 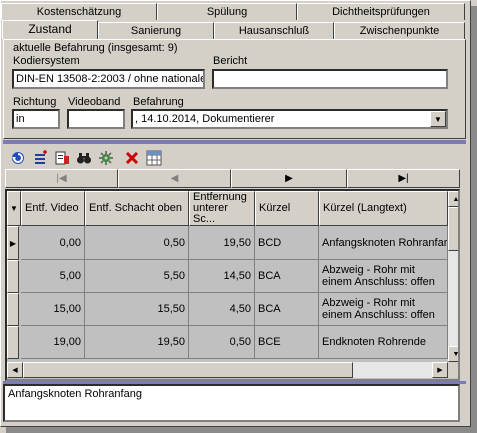 What do you see at coordinates (383, 208) in the screenshot?
I see `column-header: Kürzel (Langtext)` at bounding box center [383, 208].